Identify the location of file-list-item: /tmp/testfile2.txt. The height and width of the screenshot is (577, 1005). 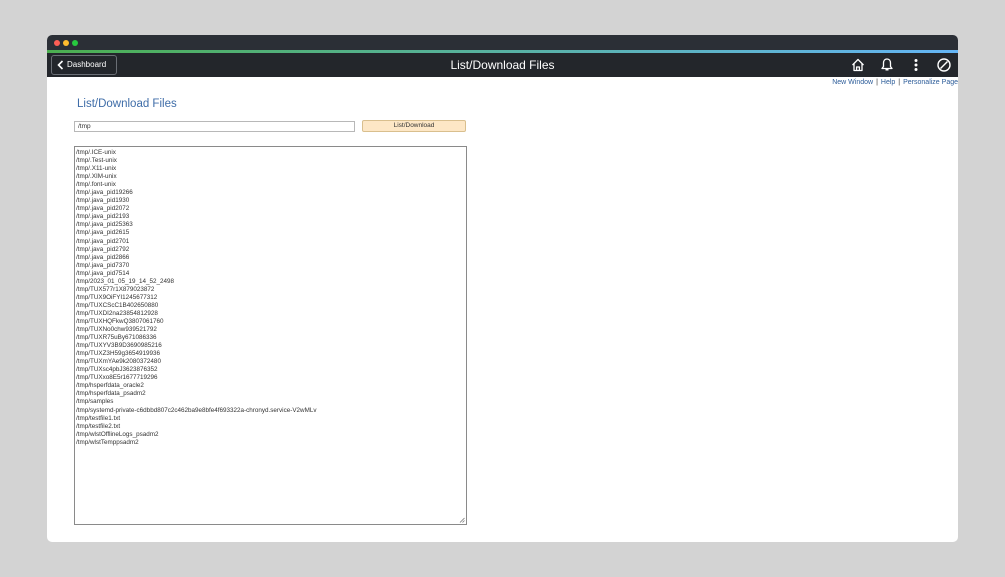
(98, 426).